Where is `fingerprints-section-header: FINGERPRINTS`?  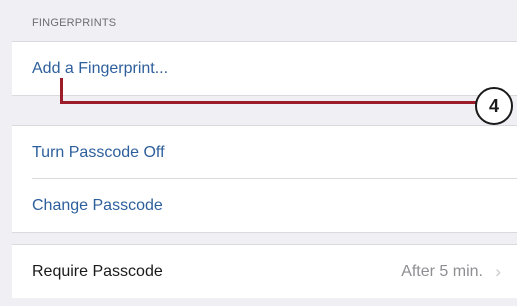
fingerprints-section-header: FINGERPRINTS is located at coordinates (264, 20).